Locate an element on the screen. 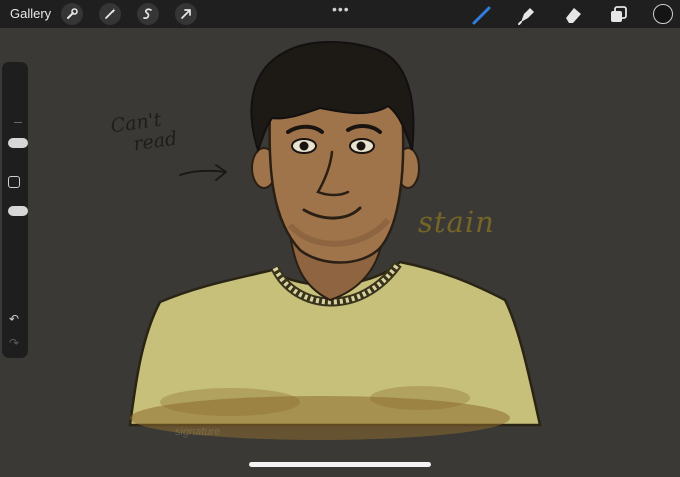 This screenshot has width=680, height=477. actions-wrench-button is located at coordinates (72, 14).